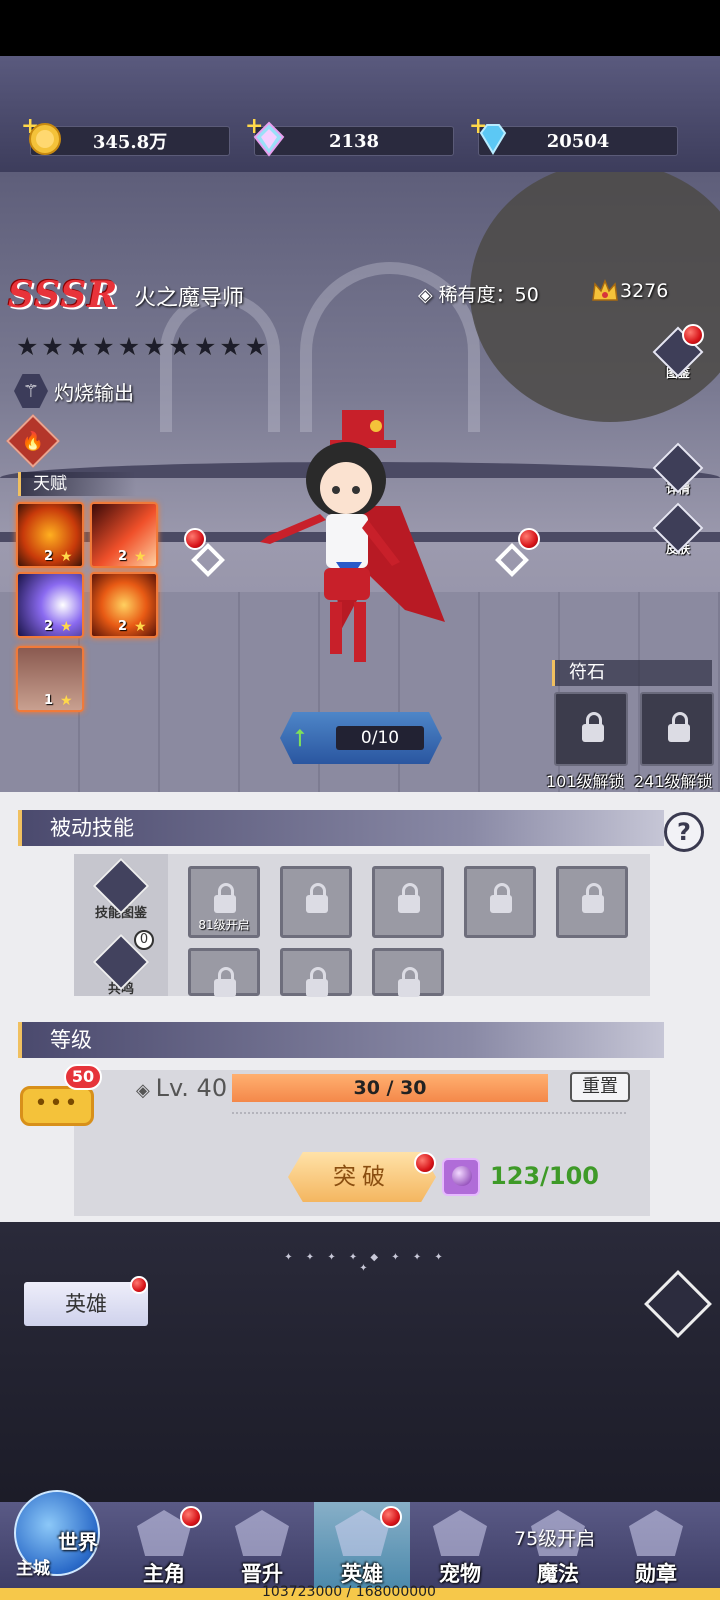 This screenshot has height=1600, width=720. Describe the element at coordinates (121, 889) in the screenshot. I see `skill-codex-button: 技能图鉴` at that location.